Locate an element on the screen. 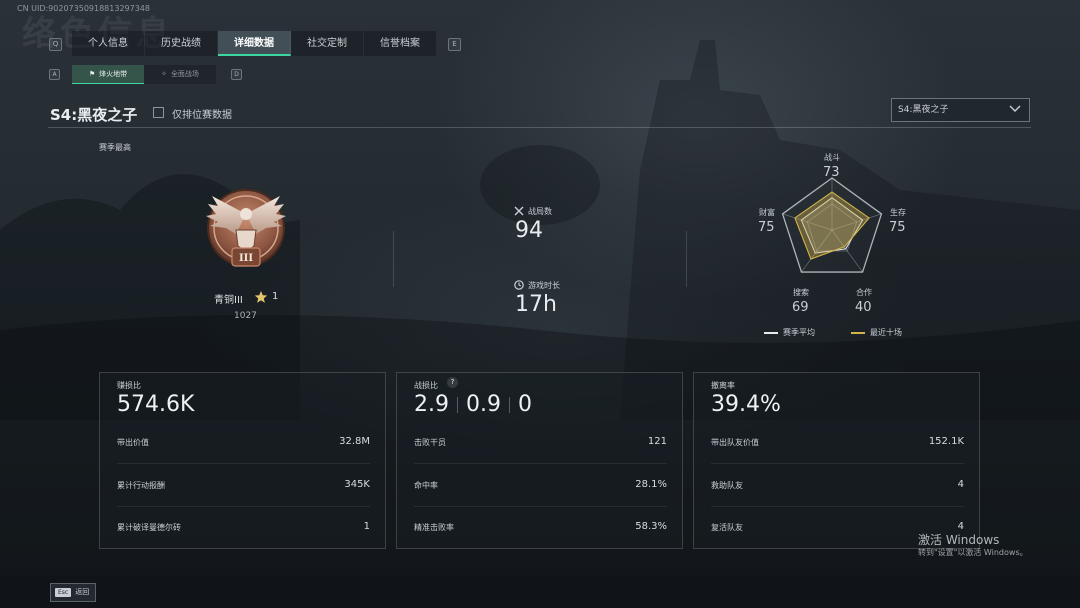 Image resolution: width=1080 pixels, height=608 pixels. tab-history: 历史战绩 is located at coordinates (181, 43).